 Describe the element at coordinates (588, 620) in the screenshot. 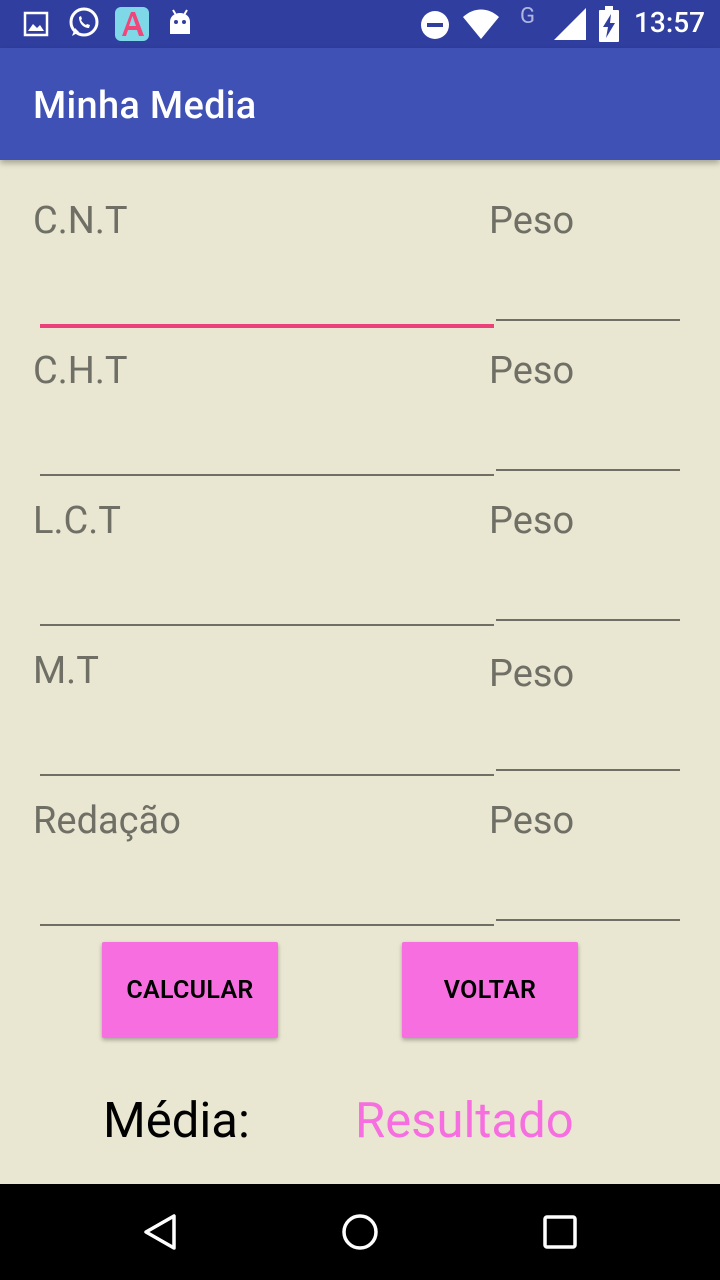

I see `lct-peso-underline` at that location.